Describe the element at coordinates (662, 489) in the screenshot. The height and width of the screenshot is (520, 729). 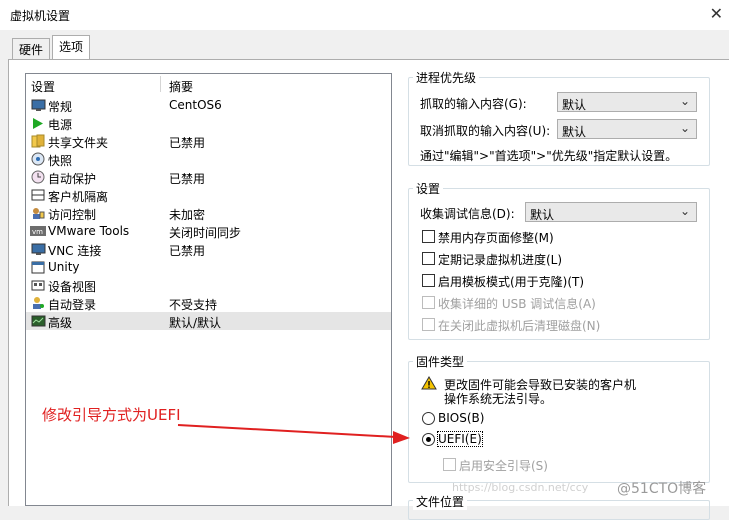
I see `brand-watermark: @51CTO博客` at that location.